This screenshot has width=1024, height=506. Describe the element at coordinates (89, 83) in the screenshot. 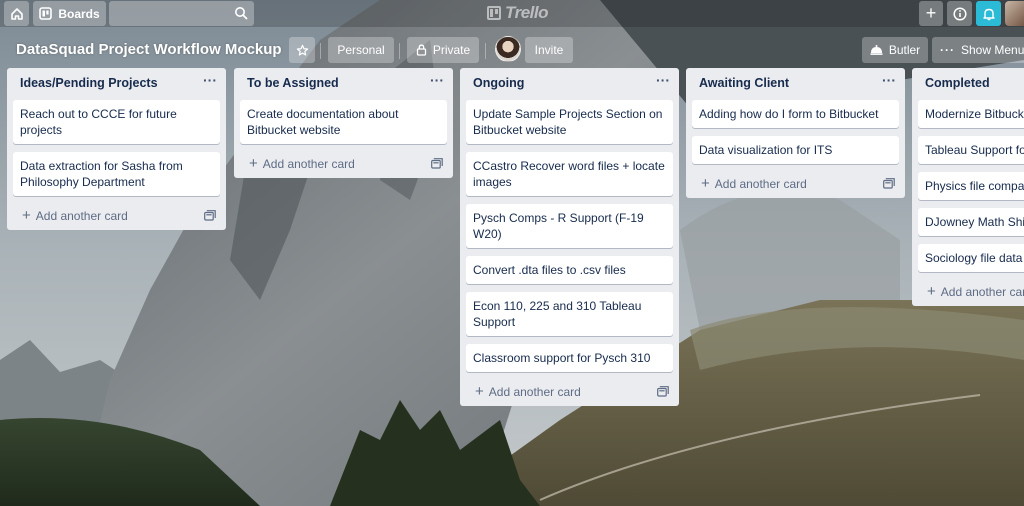

I see `list-title: Ideas/Pending Projects` at that location.